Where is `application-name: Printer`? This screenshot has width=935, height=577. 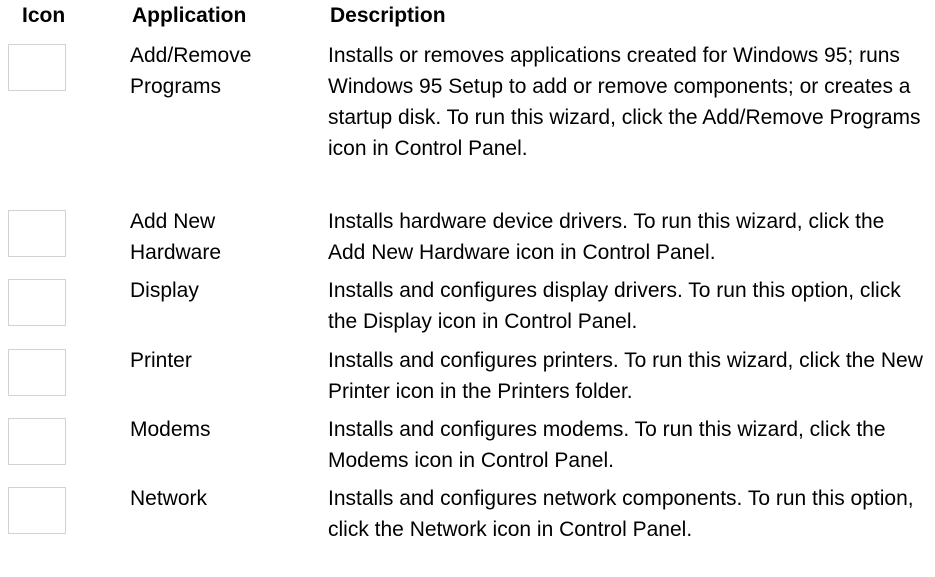 application-name: Printer is located at coordinates (161, 360).